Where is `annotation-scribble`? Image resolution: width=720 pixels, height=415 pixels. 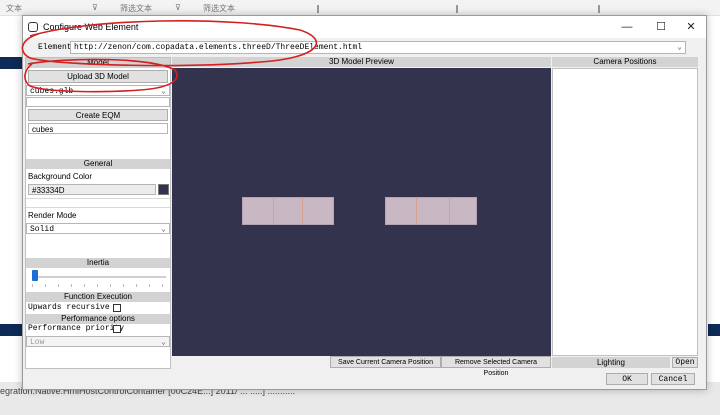 annotation-scribble is located at coordinates (169, 43).